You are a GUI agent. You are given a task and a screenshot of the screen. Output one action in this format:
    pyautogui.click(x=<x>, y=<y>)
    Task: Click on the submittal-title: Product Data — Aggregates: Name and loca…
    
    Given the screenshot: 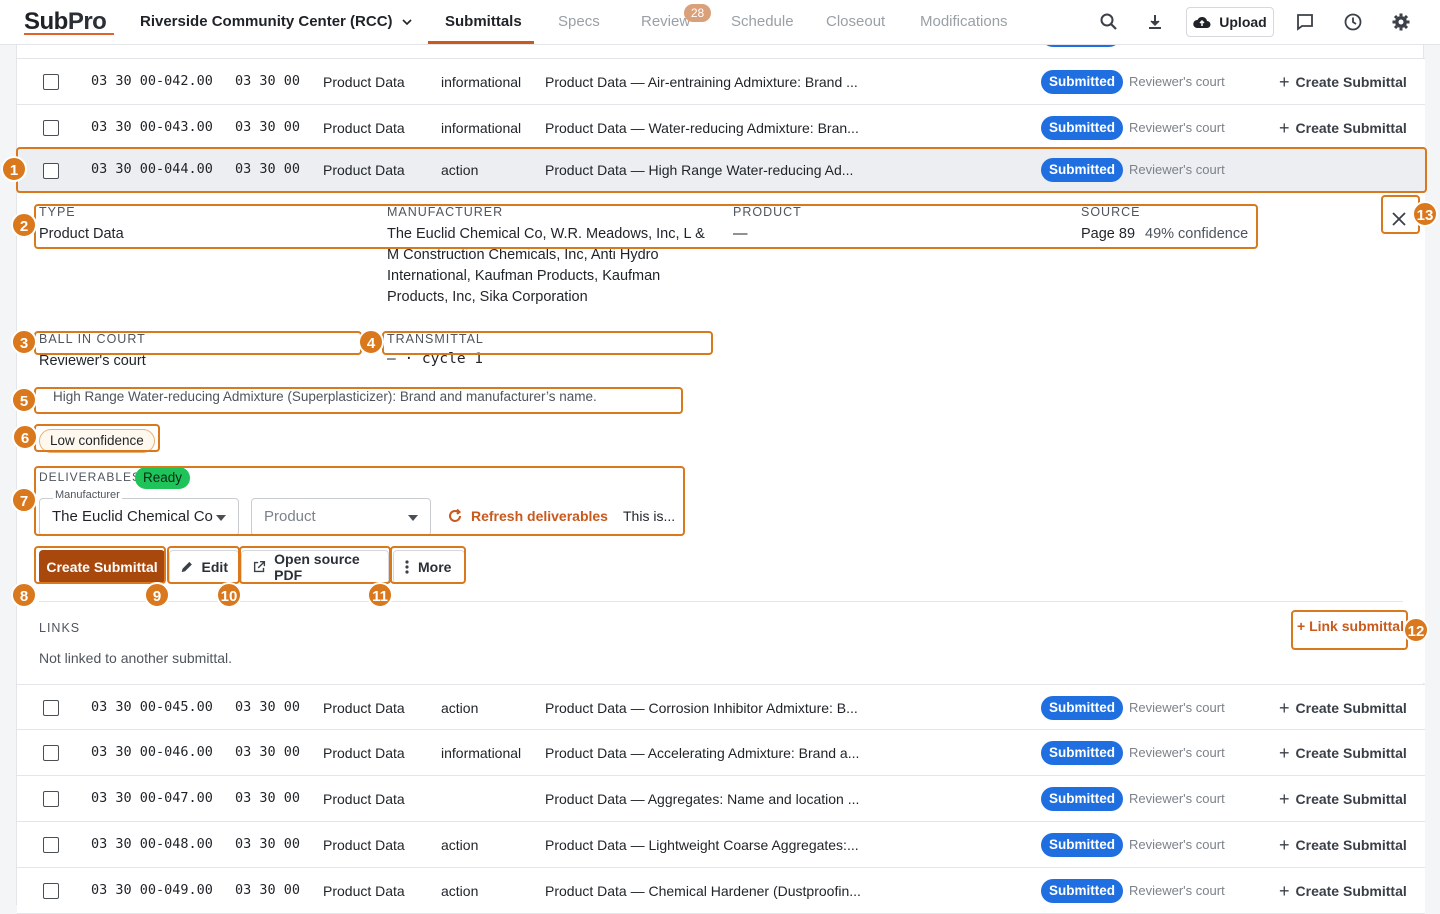 What is the action you would take?
    pyautogui.click(x=702, y=799)
    